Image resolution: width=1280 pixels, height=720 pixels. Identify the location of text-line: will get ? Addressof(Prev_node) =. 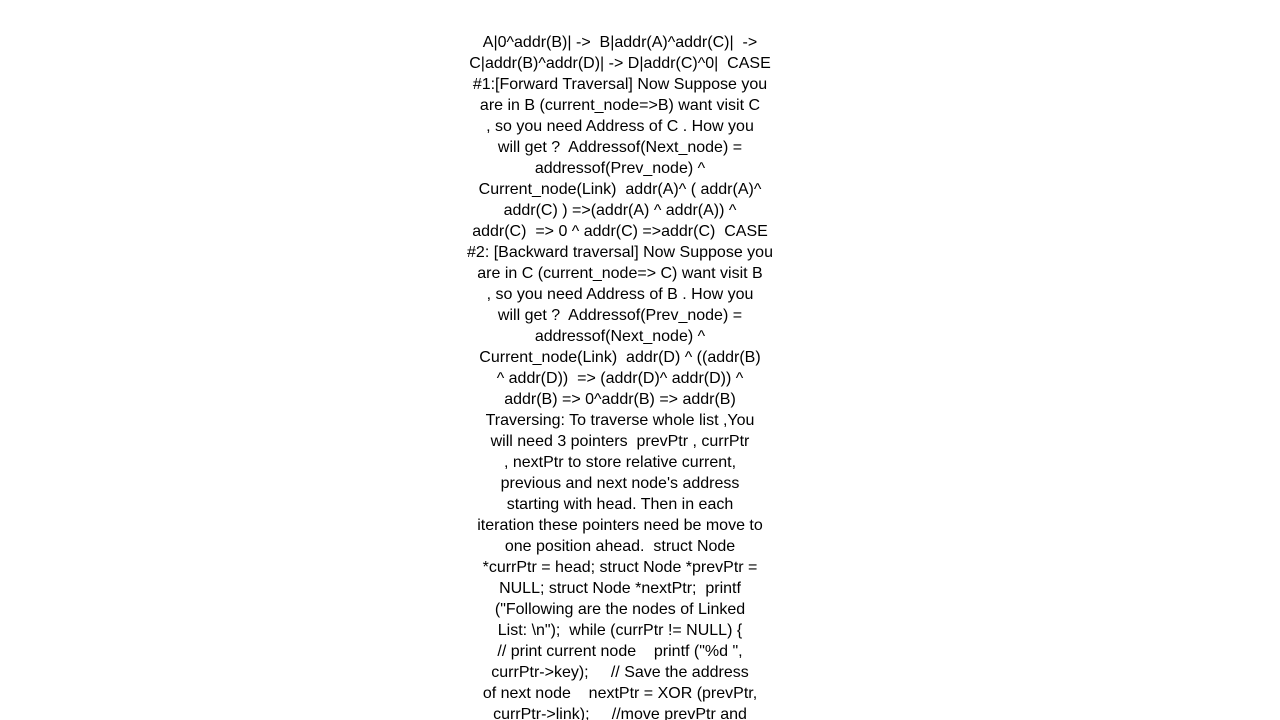
(620, 315).